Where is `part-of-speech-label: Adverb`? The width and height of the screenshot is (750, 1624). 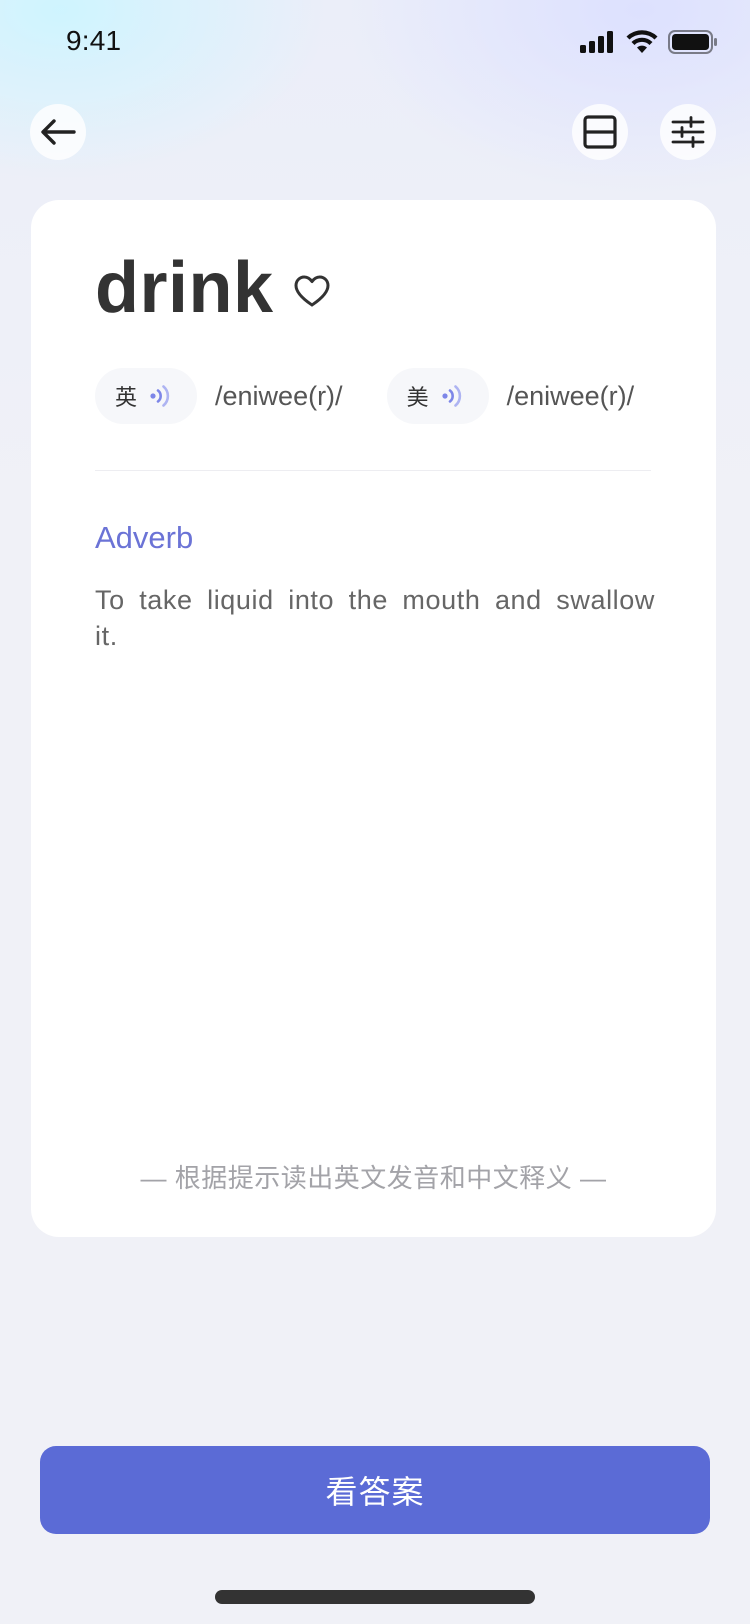
part-of-speech-label: Adverb is located at coordinates (144, 537).